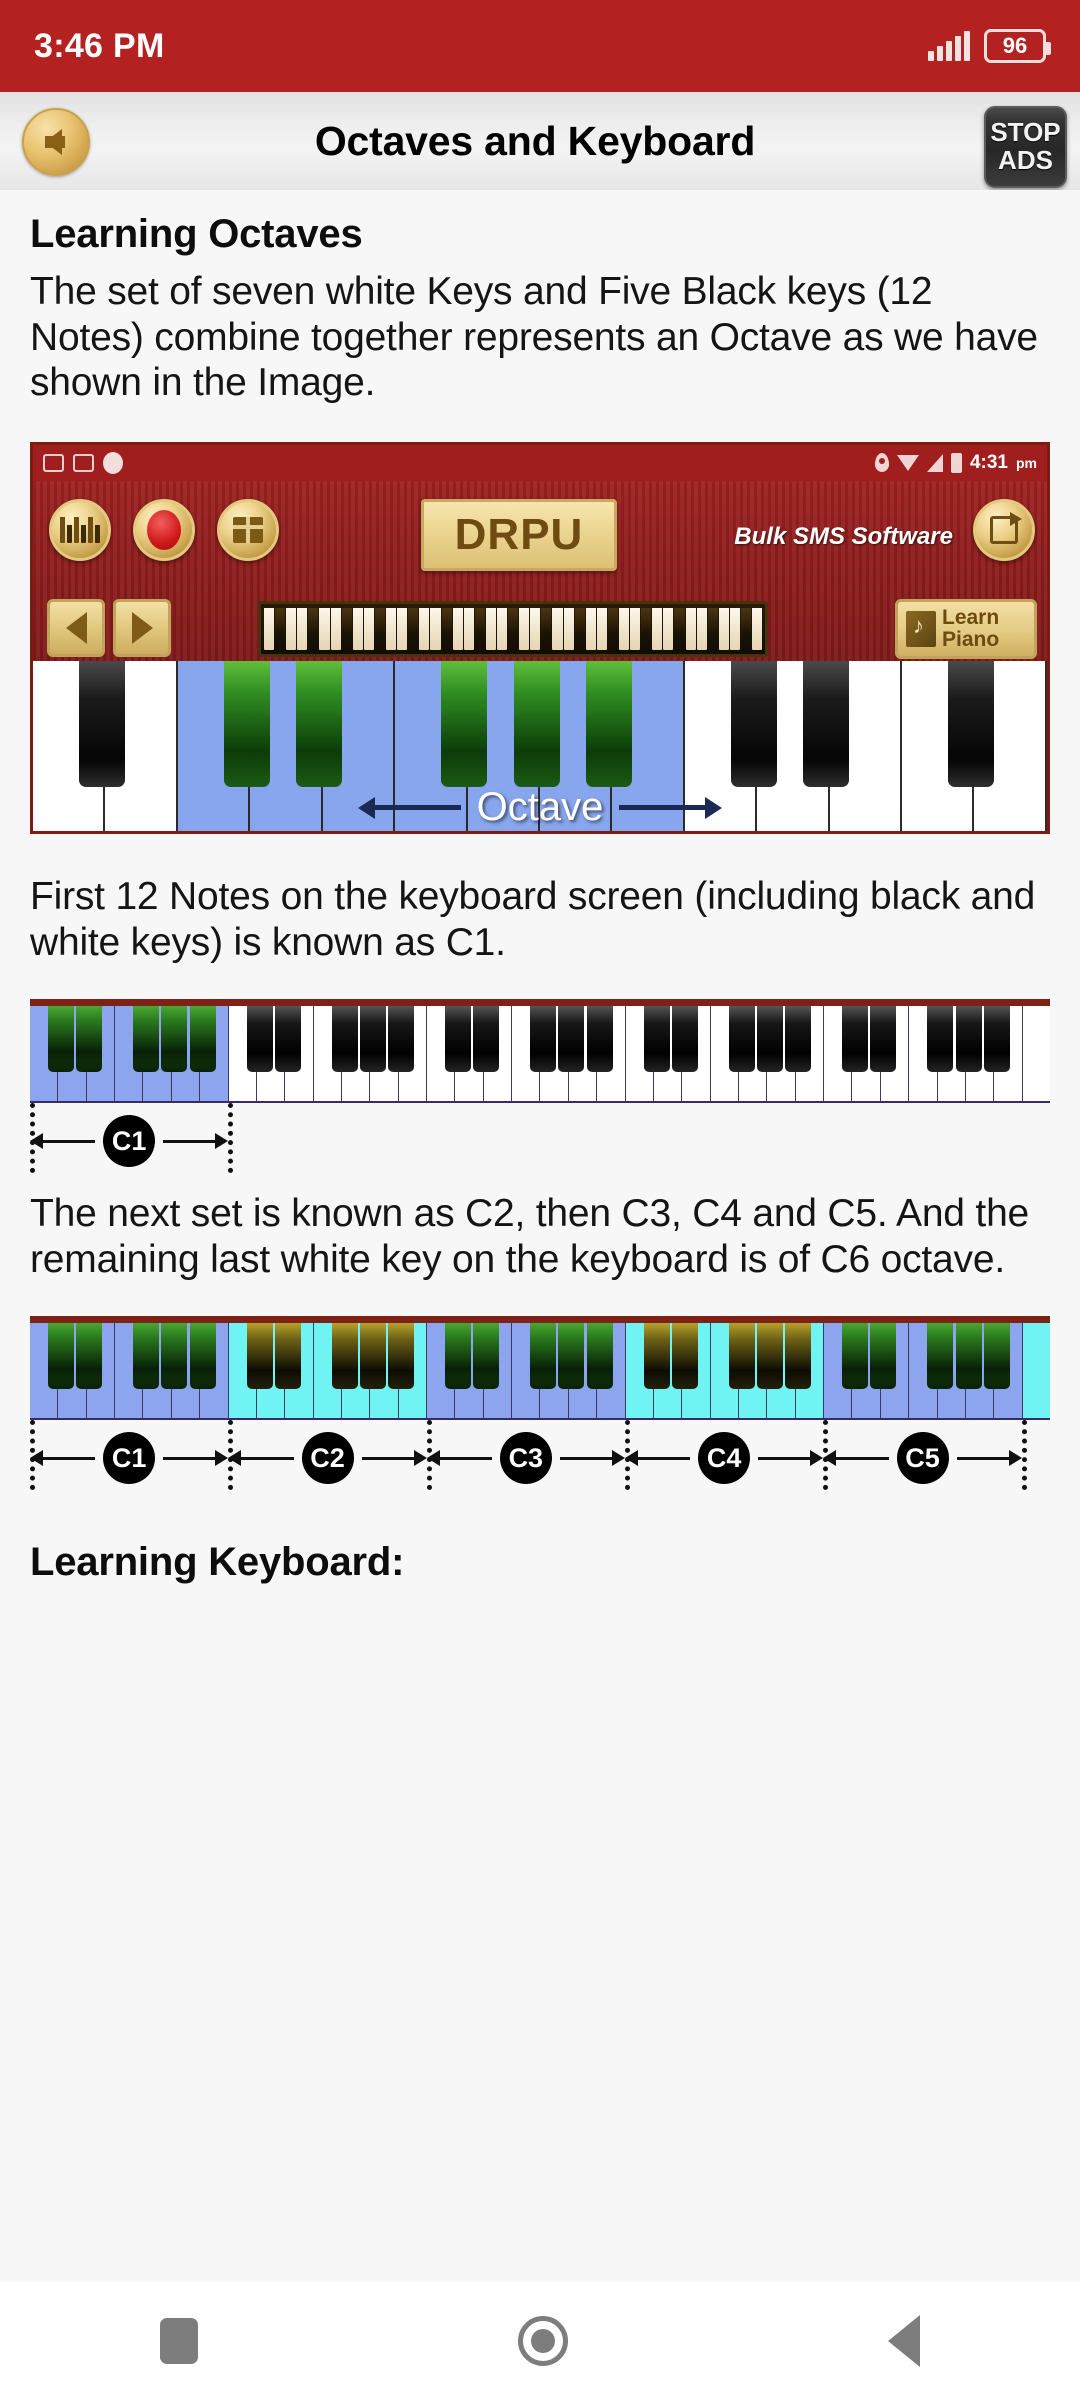 The width and height of the screenshot is (1080, 2400). Describe the element at coordinates (543, 2341) in the screenshot. I see `home-icon` at that location.